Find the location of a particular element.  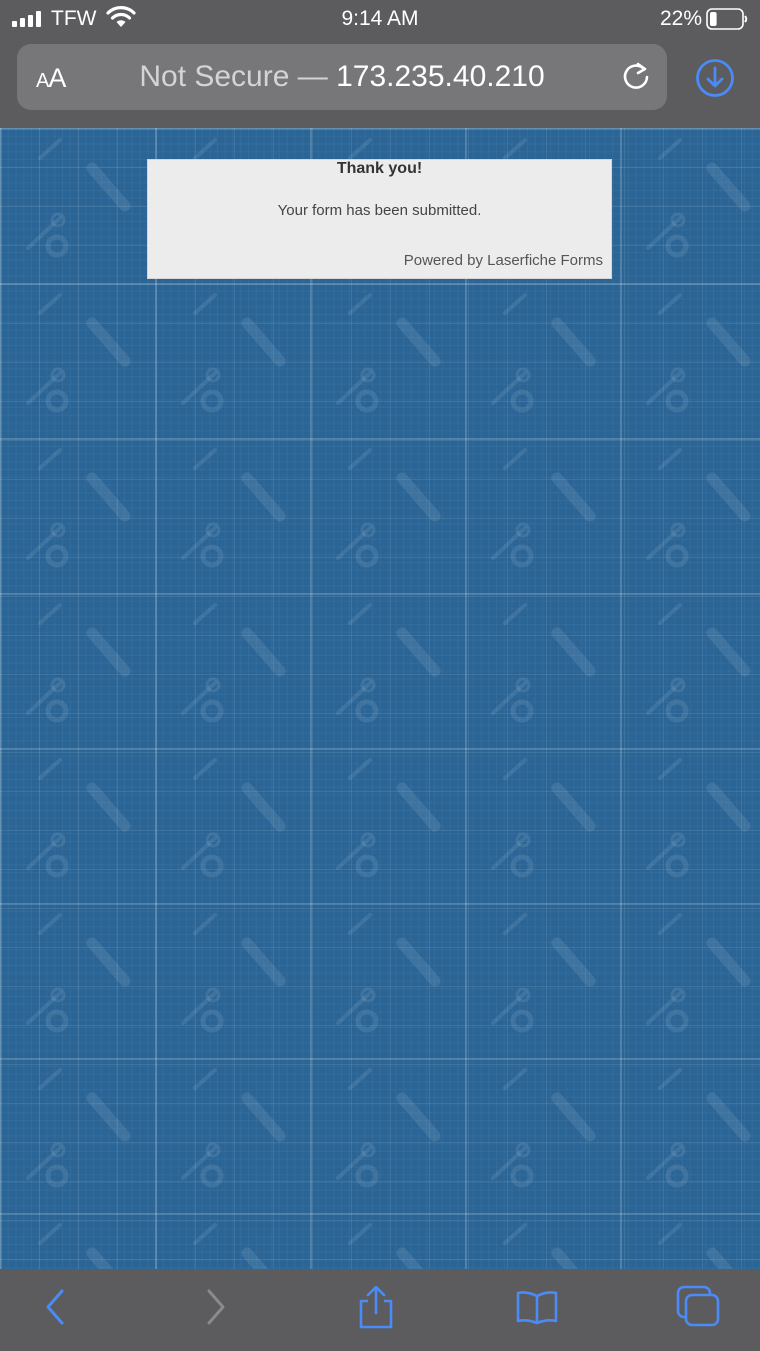

battery-fill is located at coordinates (713, 19).